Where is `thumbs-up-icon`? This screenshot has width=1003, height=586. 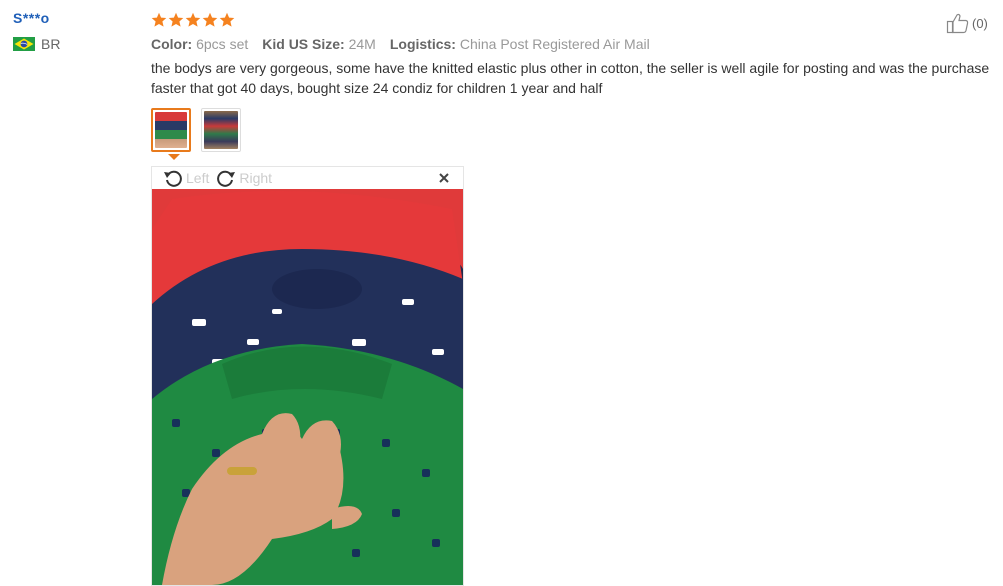 thumbs-up-icon is located at coordinates (957, 23).